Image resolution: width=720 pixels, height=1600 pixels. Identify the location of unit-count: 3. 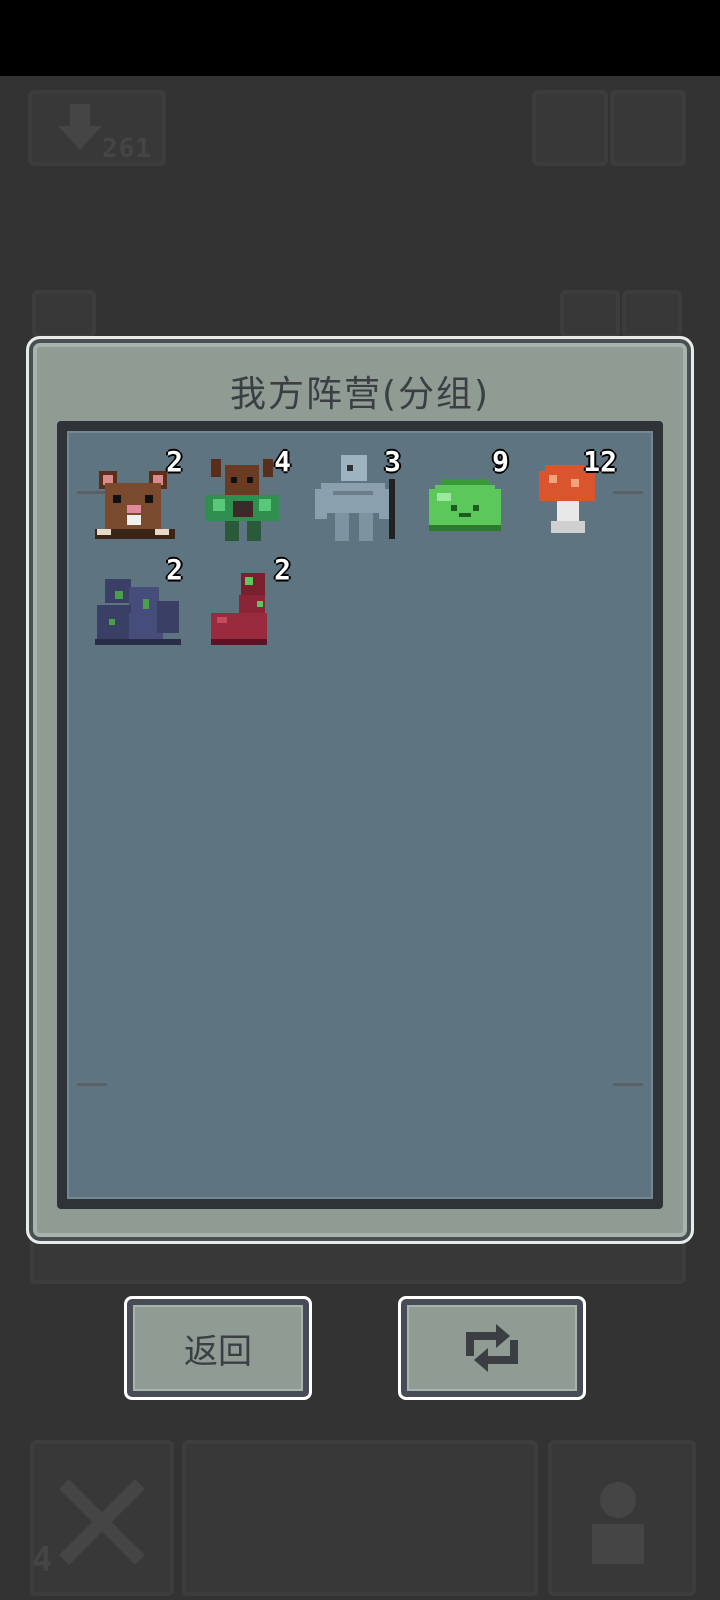
(392, 461).